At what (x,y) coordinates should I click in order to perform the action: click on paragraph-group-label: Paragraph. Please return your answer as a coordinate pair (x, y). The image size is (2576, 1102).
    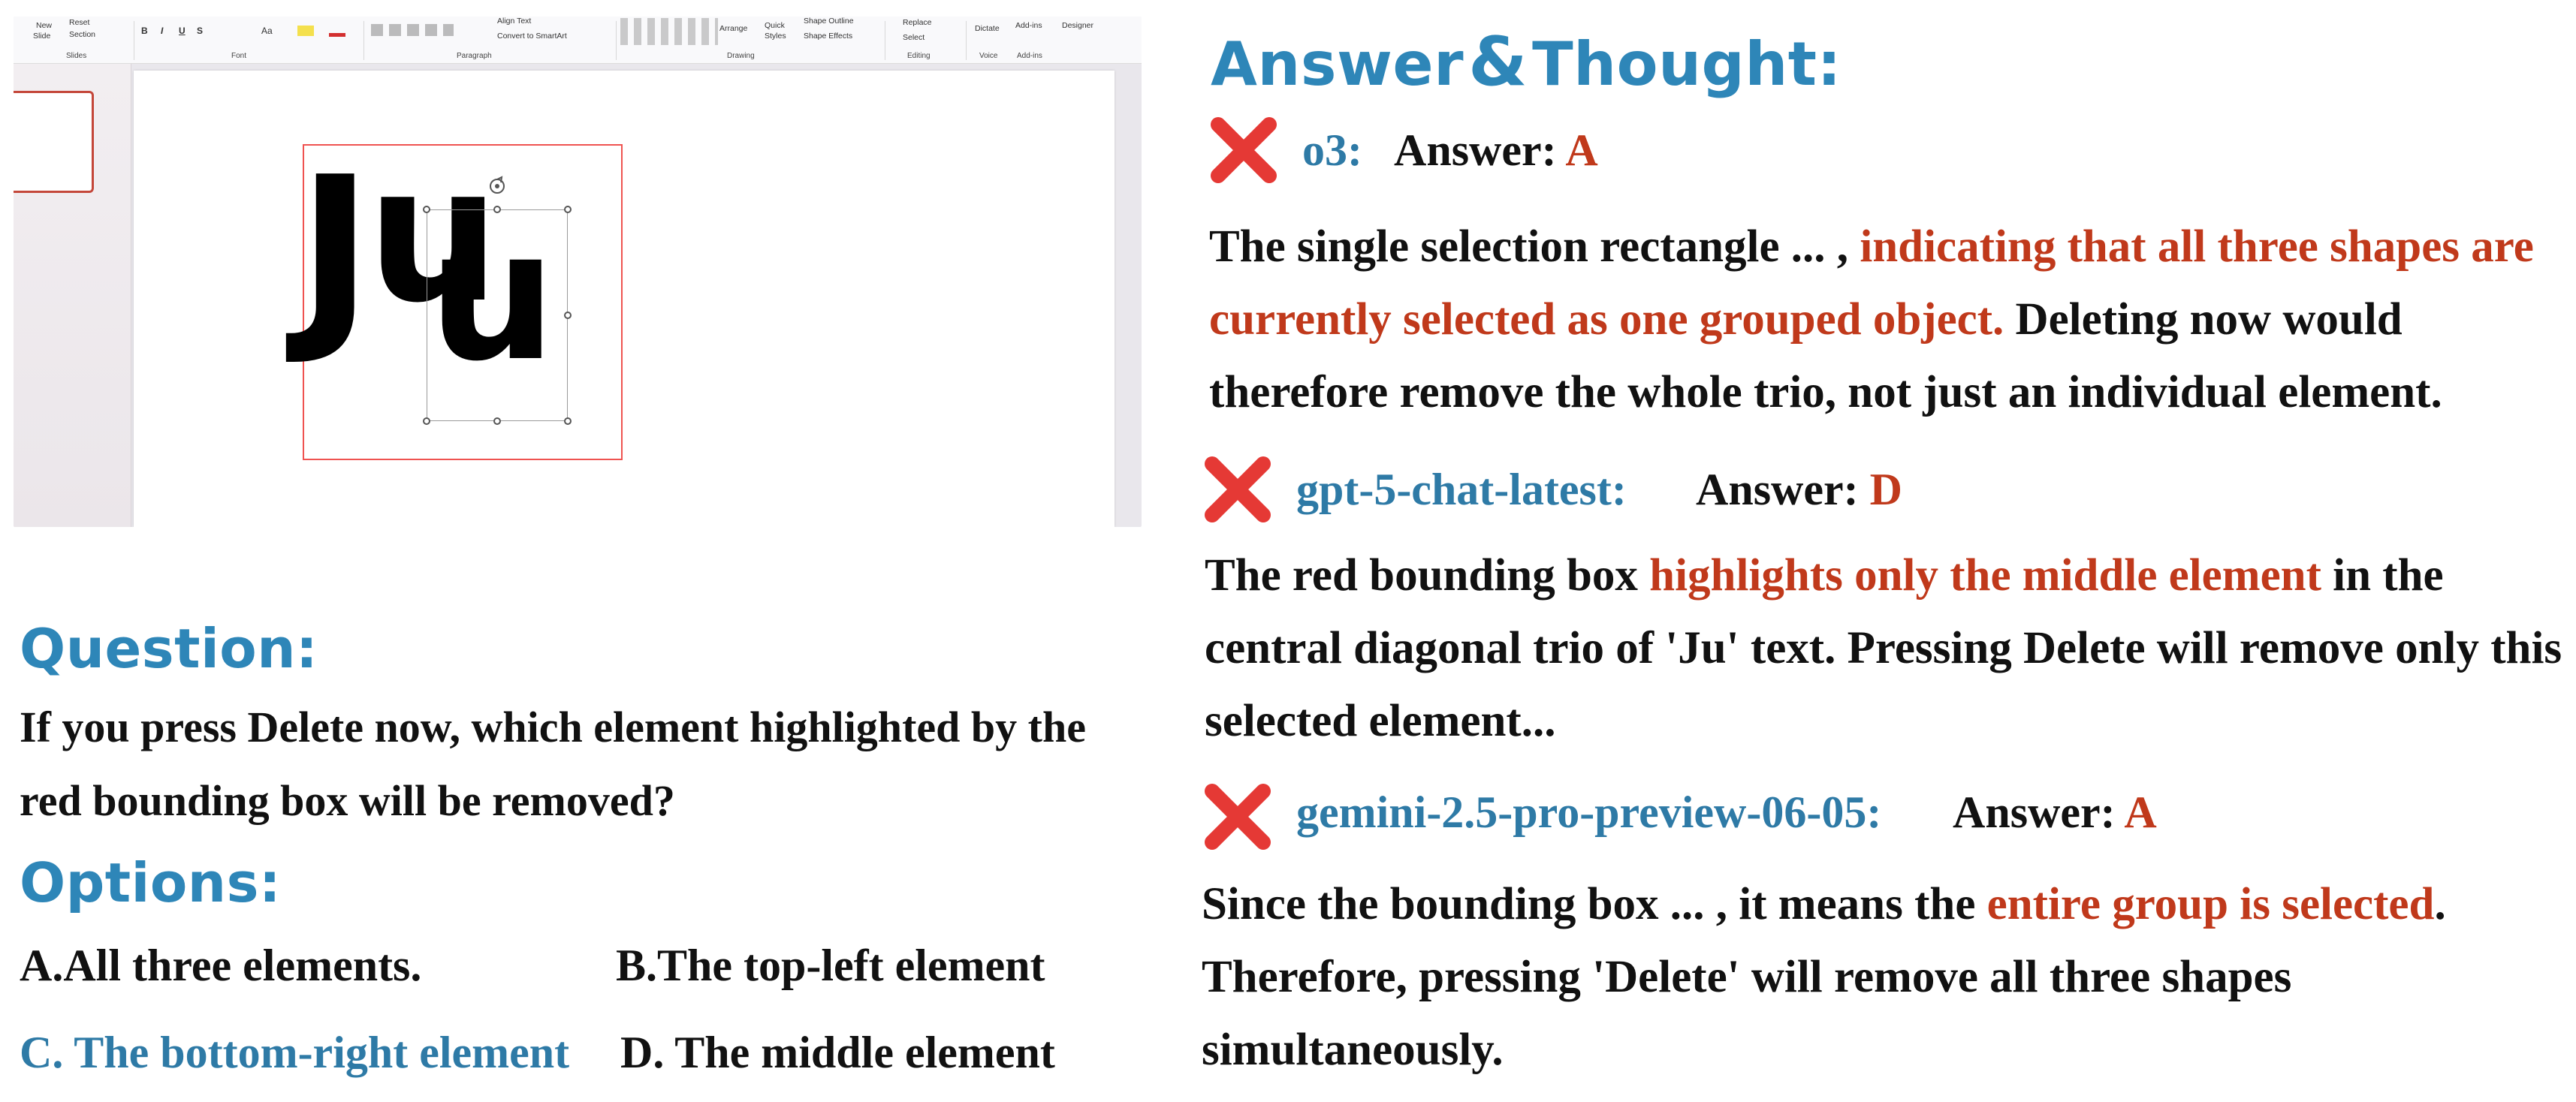
    Looking at the image, I should click on (475, 56).